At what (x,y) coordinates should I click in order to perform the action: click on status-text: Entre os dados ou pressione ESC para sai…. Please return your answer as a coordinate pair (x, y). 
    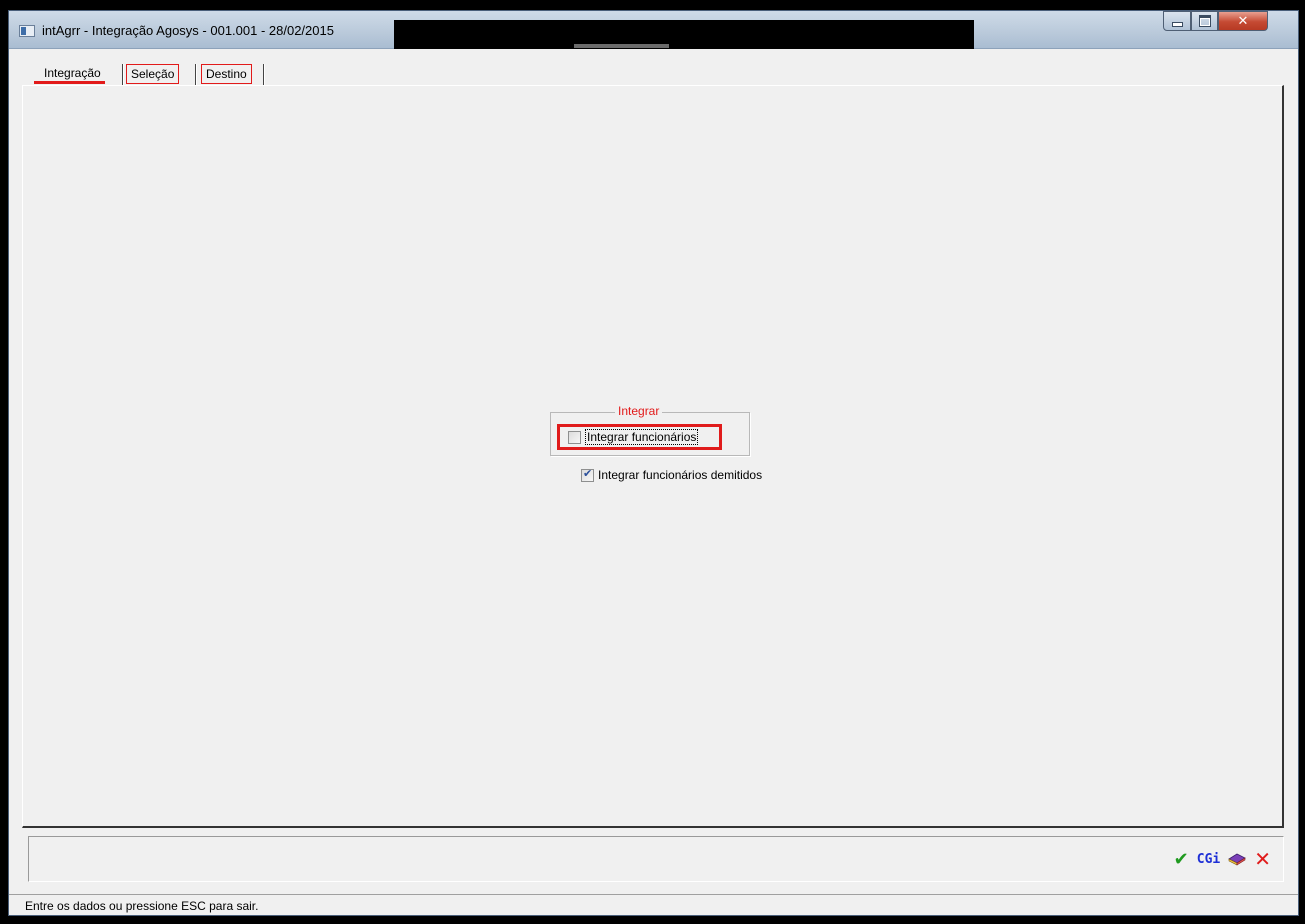
    Looking at the image, I should click on (142, 906).